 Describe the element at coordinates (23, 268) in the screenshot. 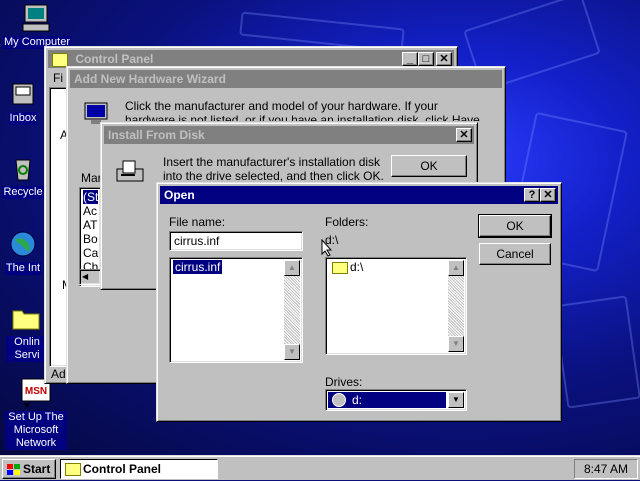

I see `desktop-icon-label: The Int` at that location.